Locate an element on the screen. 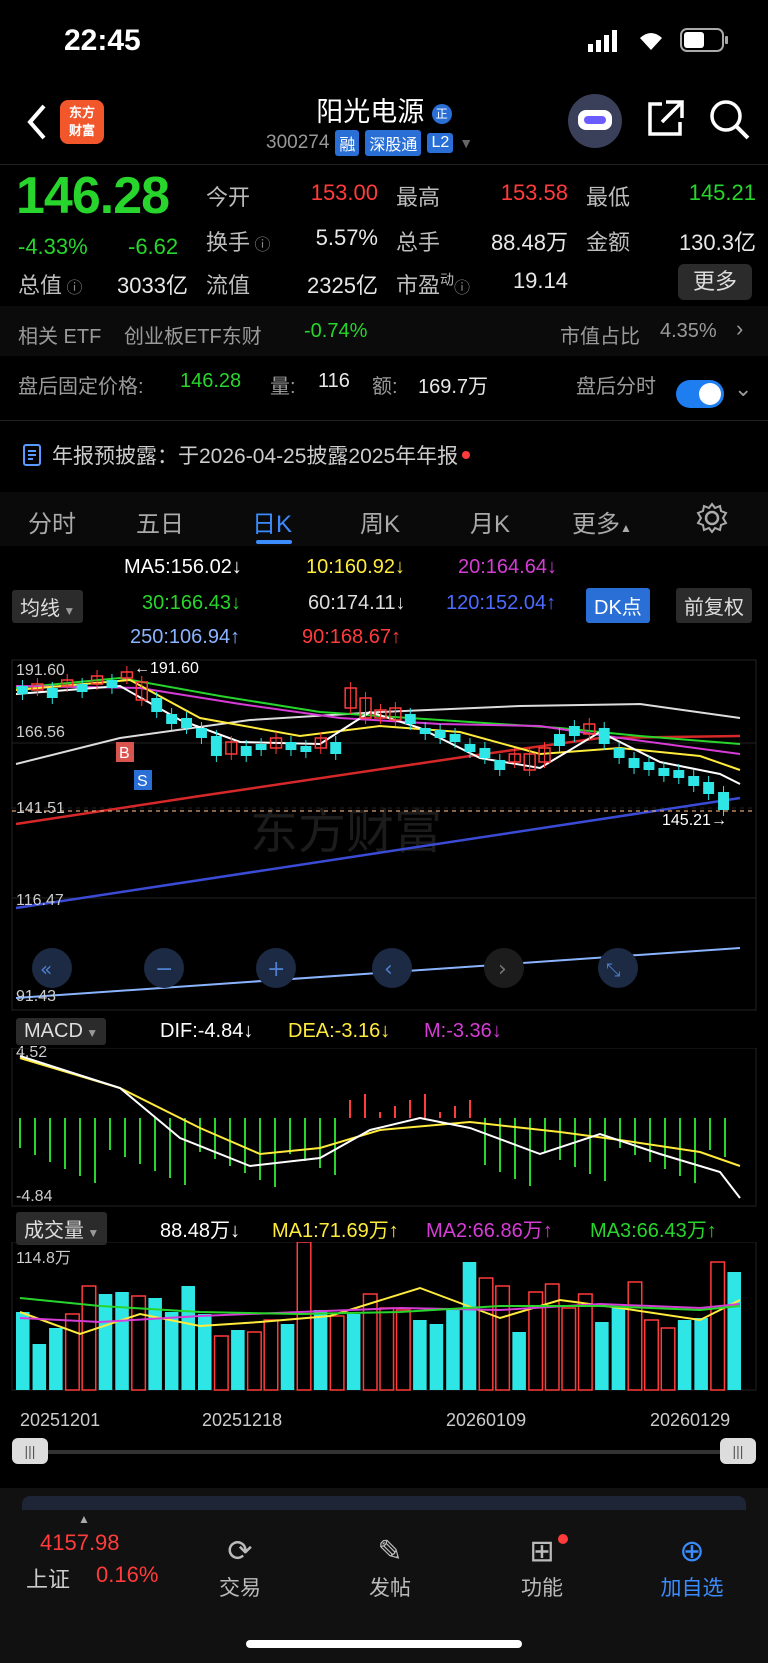 The height and width of the screenshot is (1663, 768). nav-functions: ⊞ 功能 is located at coordinates (542, 1567).